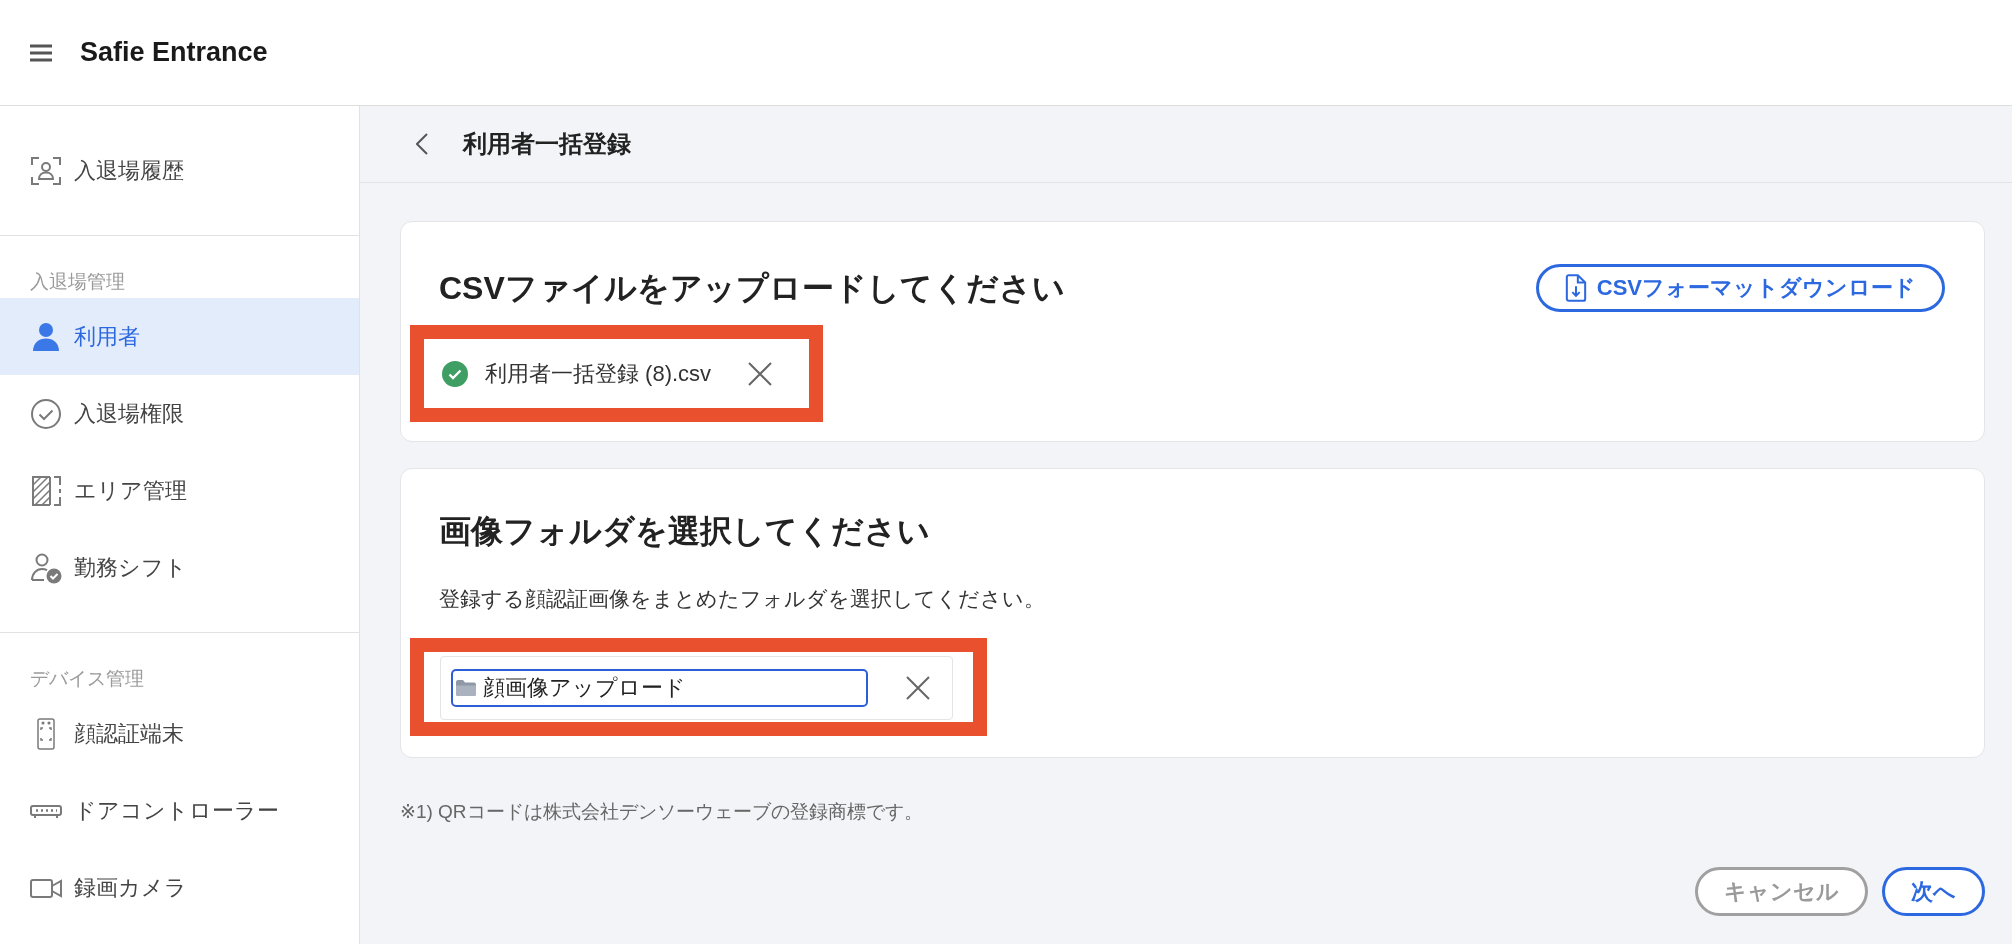 This screenshot has height=944, width=2012. What do you see at coordinates (87, 679) in the screenshot?
I see `section-heading: デバイス管理` at bounding box center [87, 679].